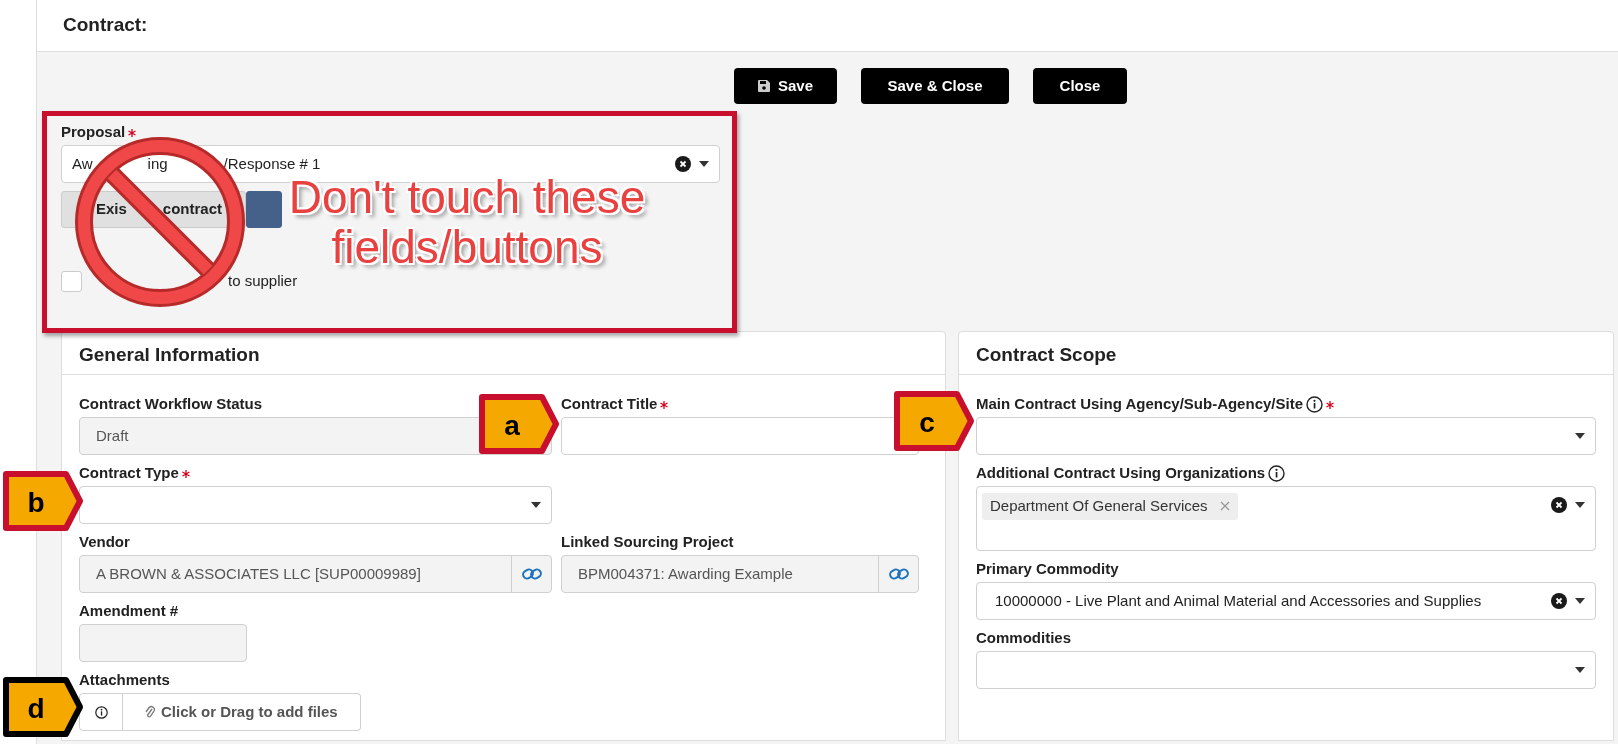 The height and width of the screenshot is (744, 1618). What do you see at coordinates (258, 573) in the screenshot?
I see `field-value: A BROWN & ASSOCIATES LLC [SUP00009989]` at bounding box center [258, 573].